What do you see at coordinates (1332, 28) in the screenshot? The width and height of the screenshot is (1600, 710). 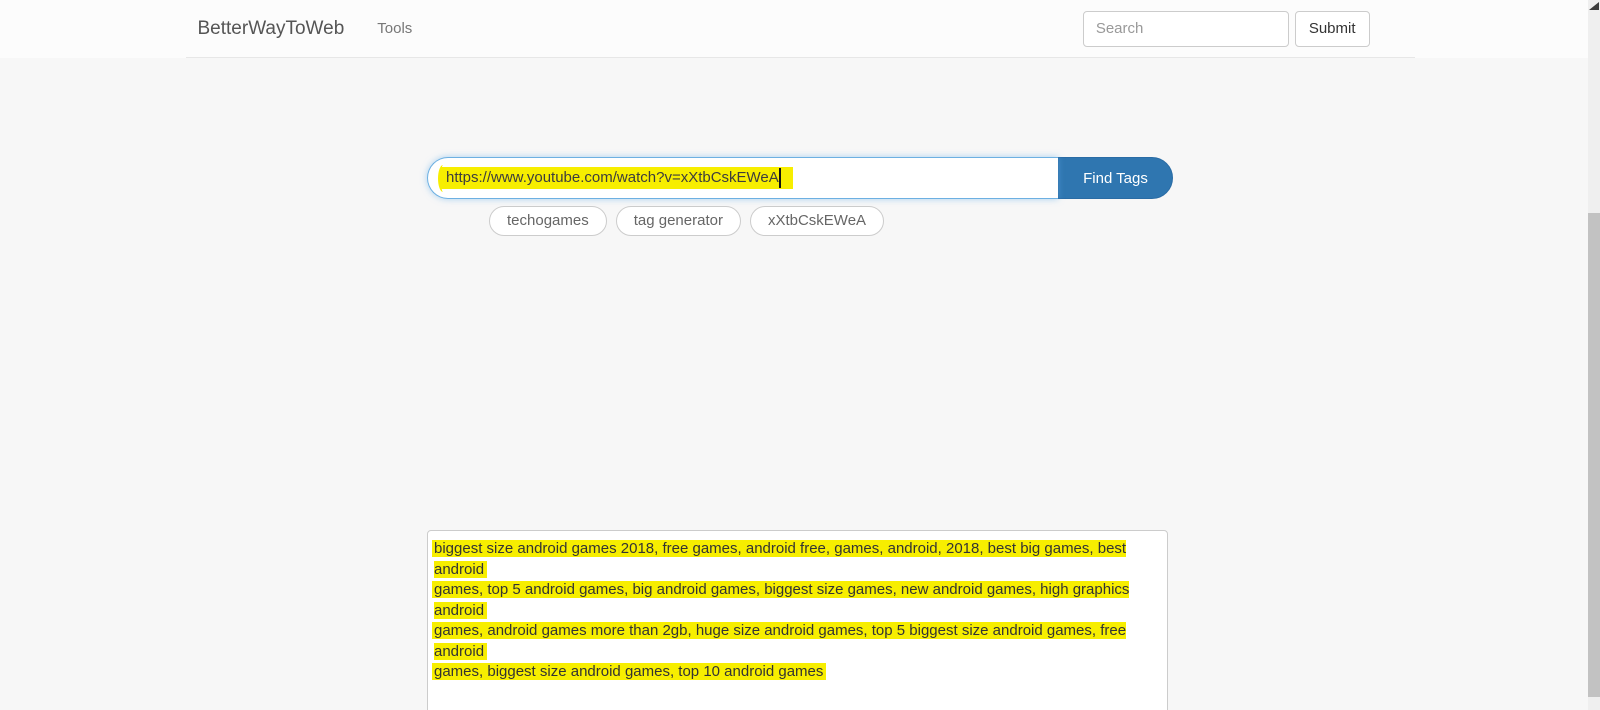 I see `submit-button: Submit` at bounding box center [1332, 28].